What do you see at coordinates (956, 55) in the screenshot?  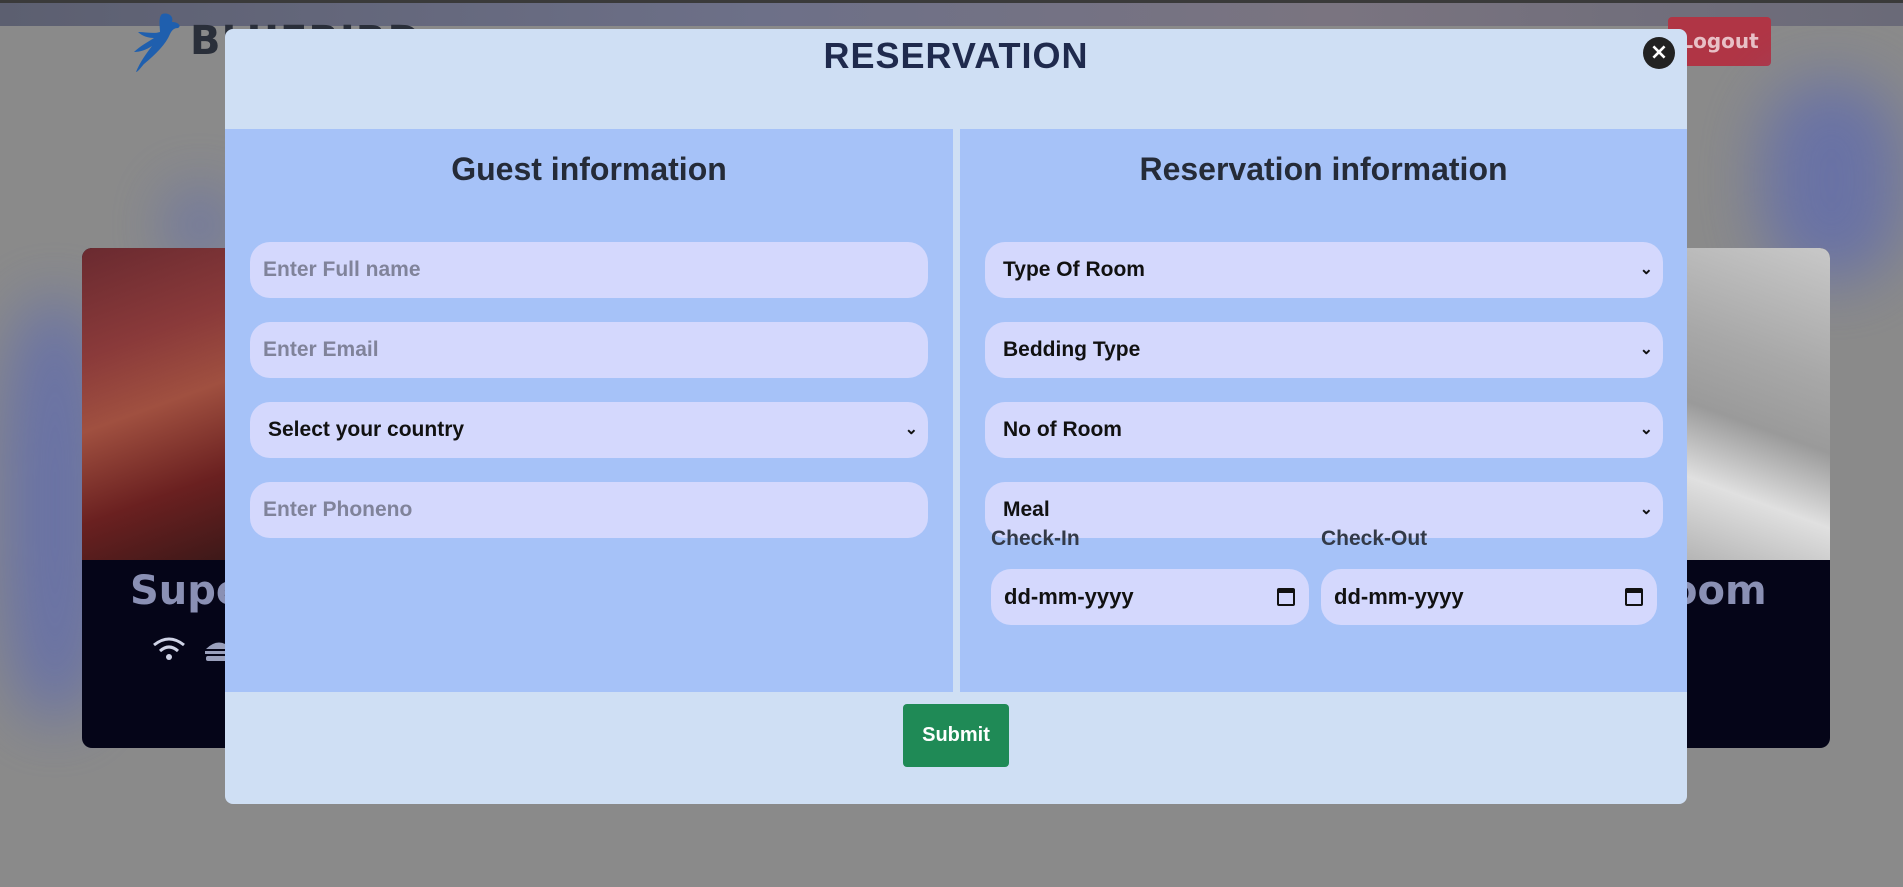 I see `modal-title: RESERVATION` at bounding box center [956, 55].